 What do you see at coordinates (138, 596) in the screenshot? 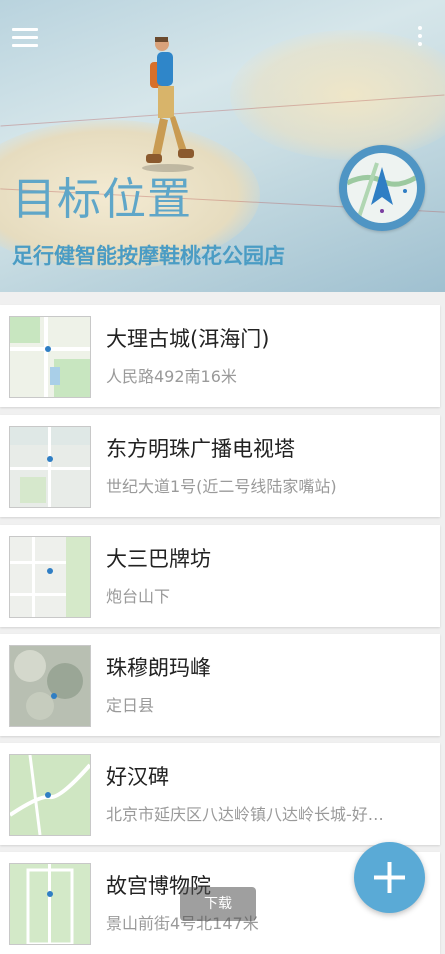
I see `place-address: 炮台山下` at bounding box center [138, 596].